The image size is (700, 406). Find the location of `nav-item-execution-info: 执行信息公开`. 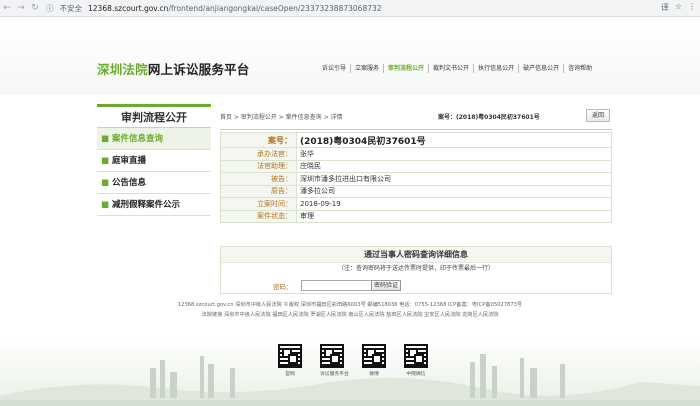

nav-item-execution-info: 执行信息公开 is located at coordinates (495, 68).